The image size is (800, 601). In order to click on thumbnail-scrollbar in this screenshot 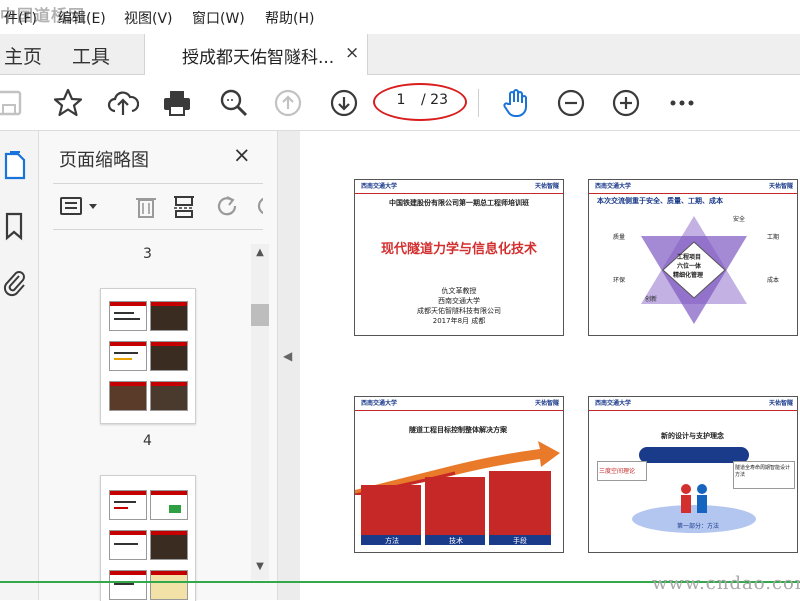, I will do `click(260, 412)`.